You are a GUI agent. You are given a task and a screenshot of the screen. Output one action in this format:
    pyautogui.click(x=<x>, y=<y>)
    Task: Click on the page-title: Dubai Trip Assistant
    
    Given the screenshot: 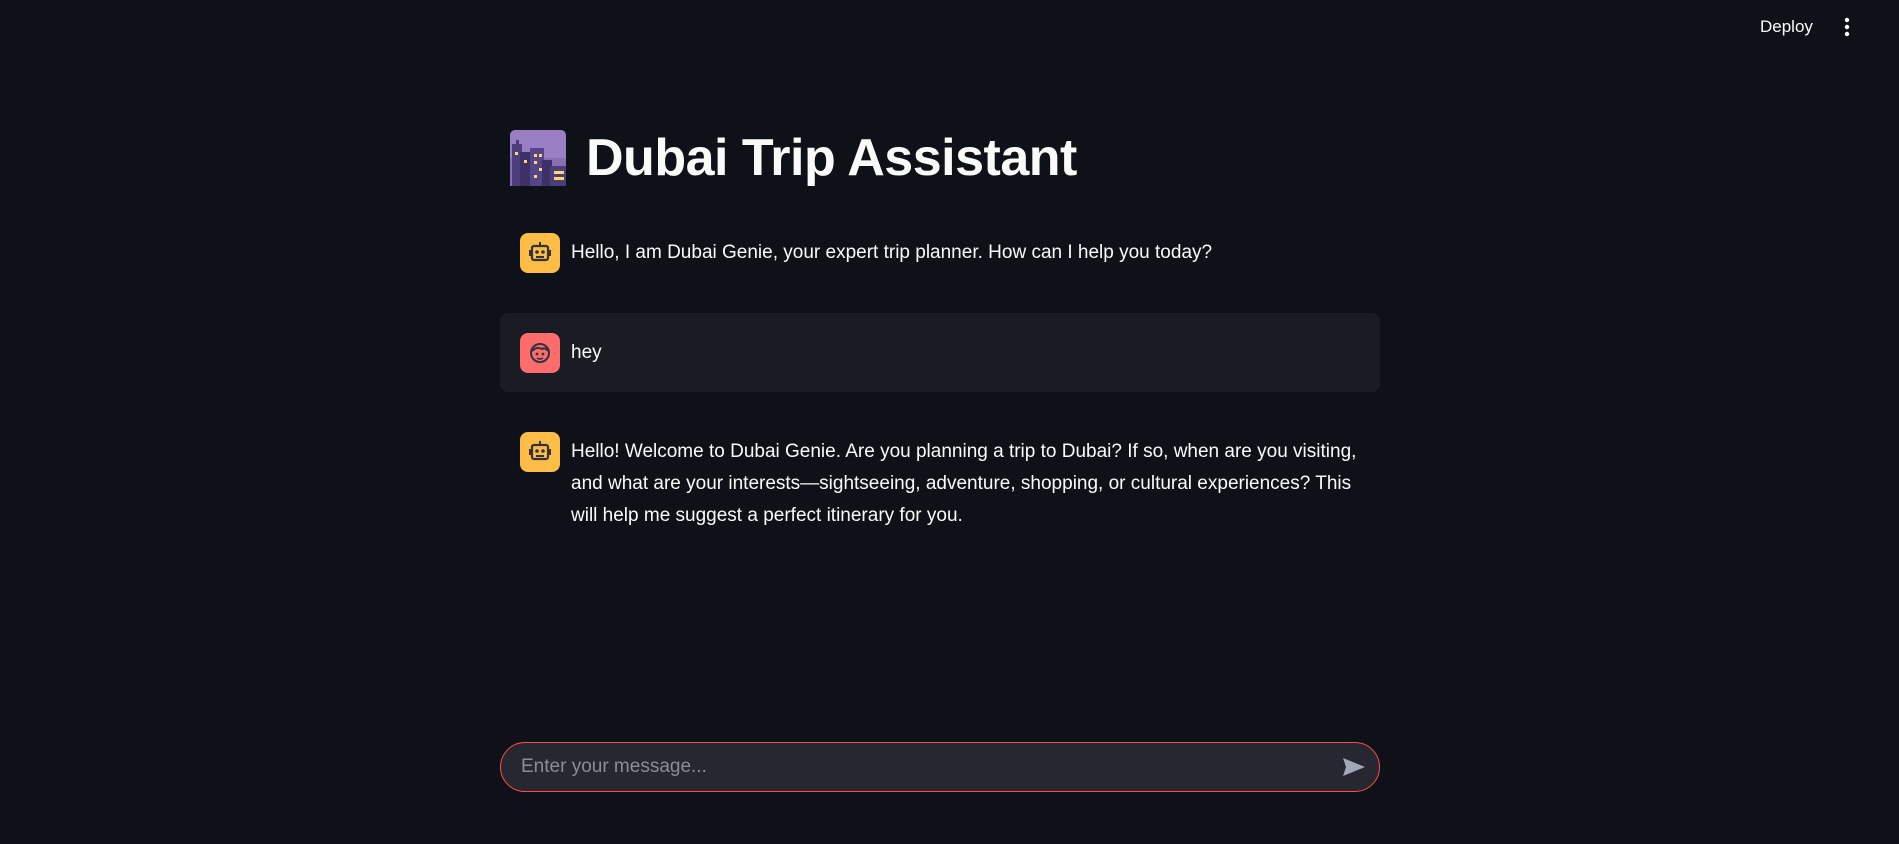 What is the action you would take?
    pyautogui.click(x=831, y=158)
    